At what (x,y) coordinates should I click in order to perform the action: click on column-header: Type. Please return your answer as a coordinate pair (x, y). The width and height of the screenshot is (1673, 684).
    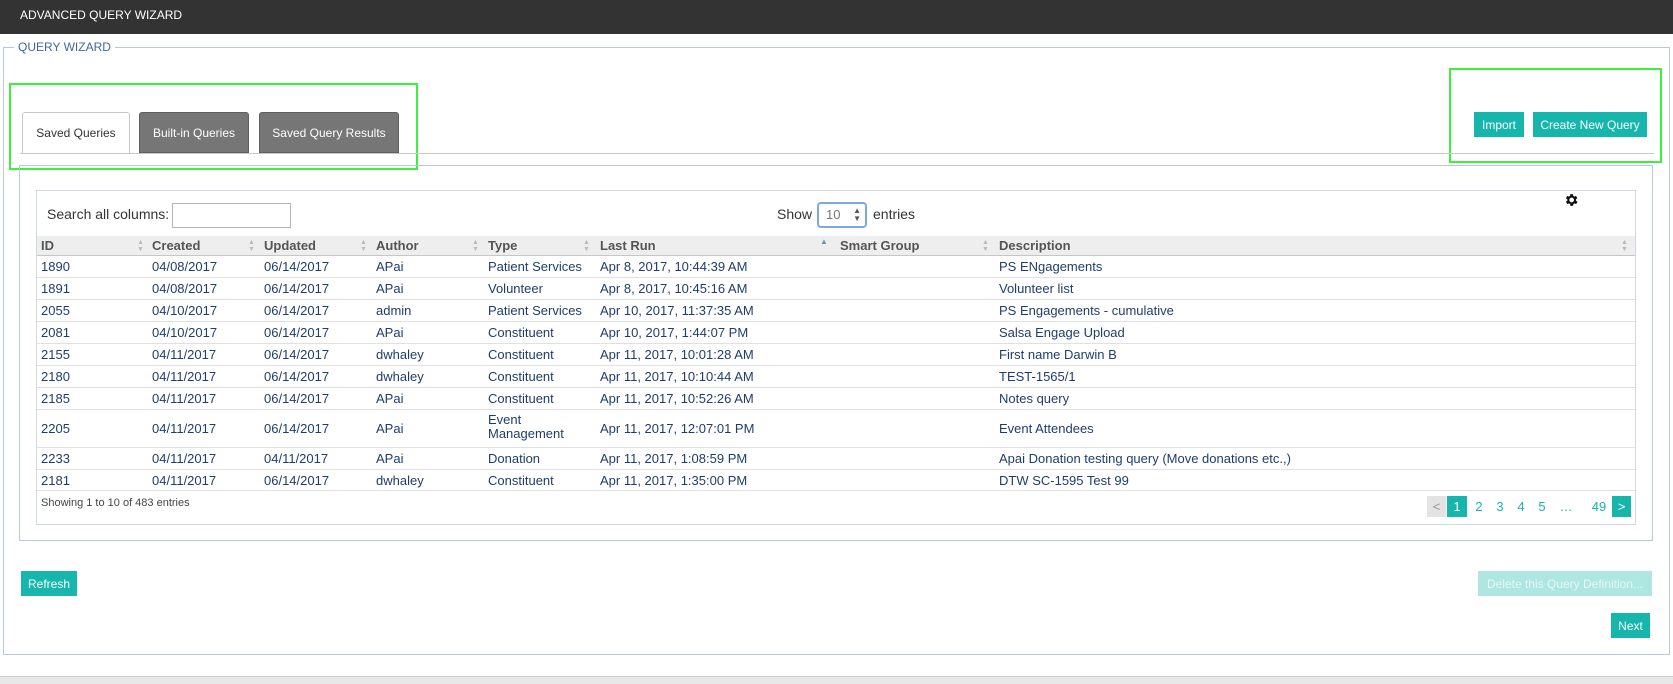
    Looking at the image, I should click on (502, 246).